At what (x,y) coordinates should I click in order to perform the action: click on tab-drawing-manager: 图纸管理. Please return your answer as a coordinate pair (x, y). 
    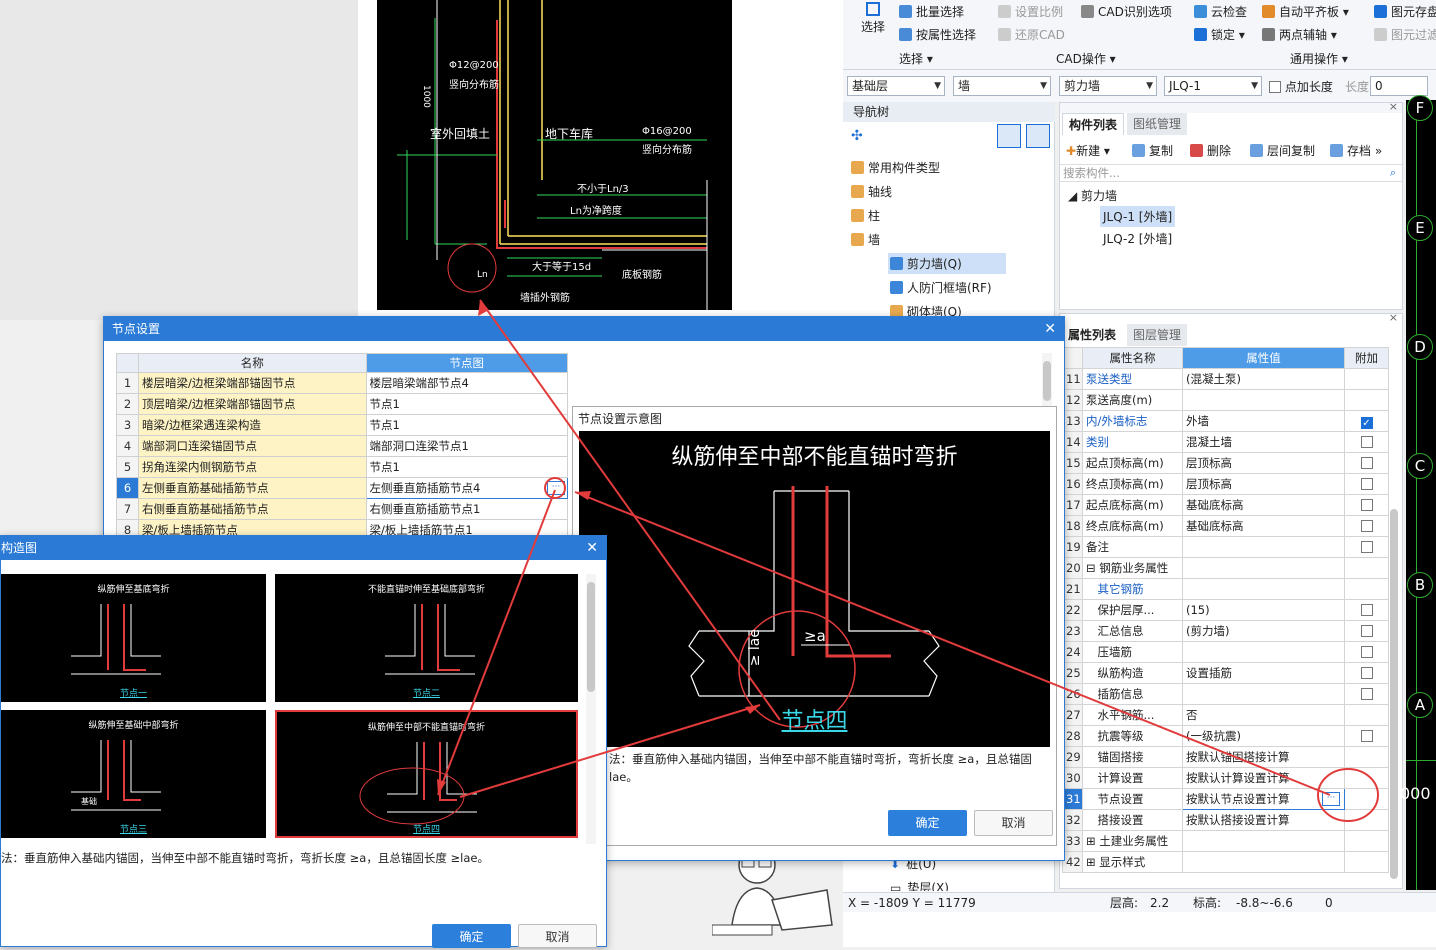
    Looking at the image, I should click on (1157, 124).